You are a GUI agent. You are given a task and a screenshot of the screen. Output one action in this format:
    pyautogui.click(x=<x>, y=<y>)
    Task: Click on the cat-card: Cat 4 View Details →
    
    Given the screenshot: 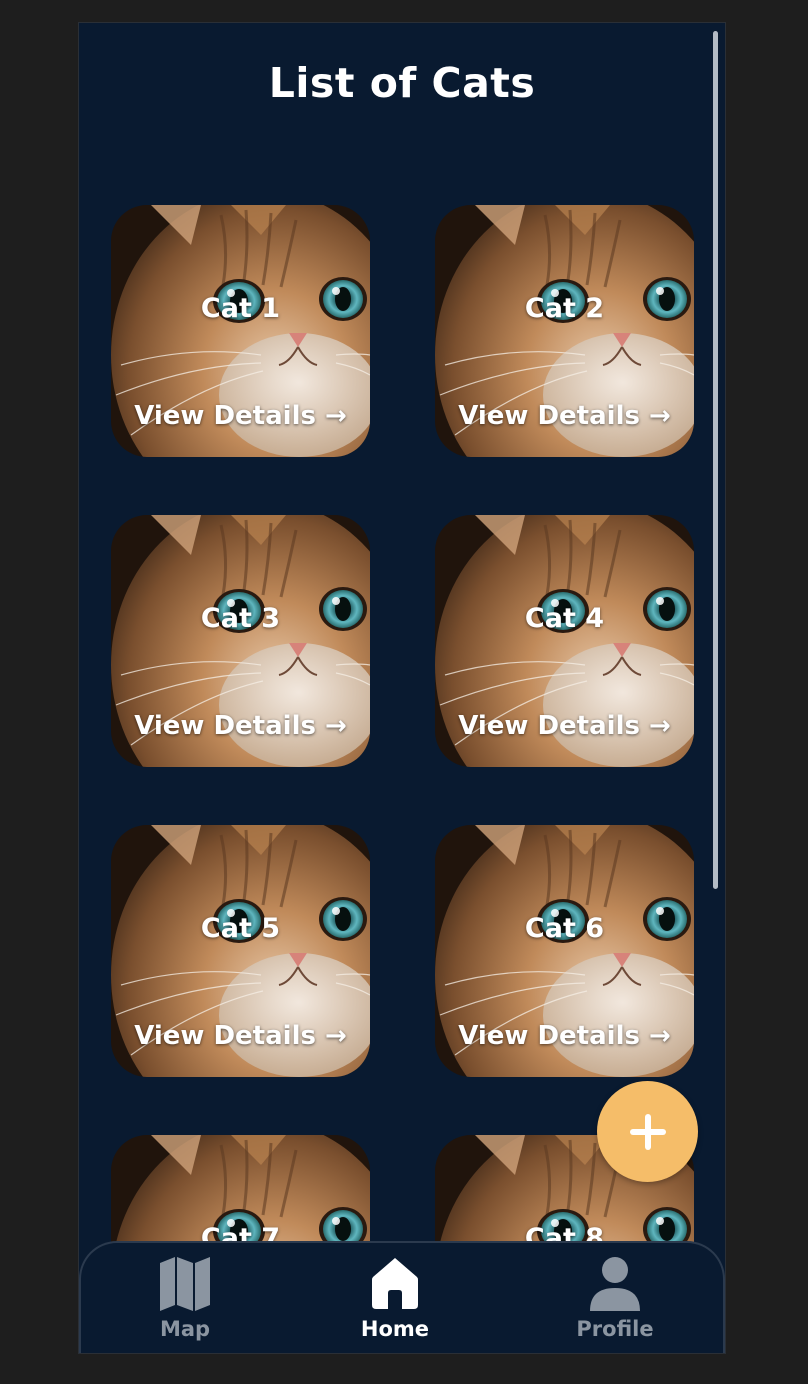 What is the action you would take?
    pyautogui.click(x=564, y=641)
    